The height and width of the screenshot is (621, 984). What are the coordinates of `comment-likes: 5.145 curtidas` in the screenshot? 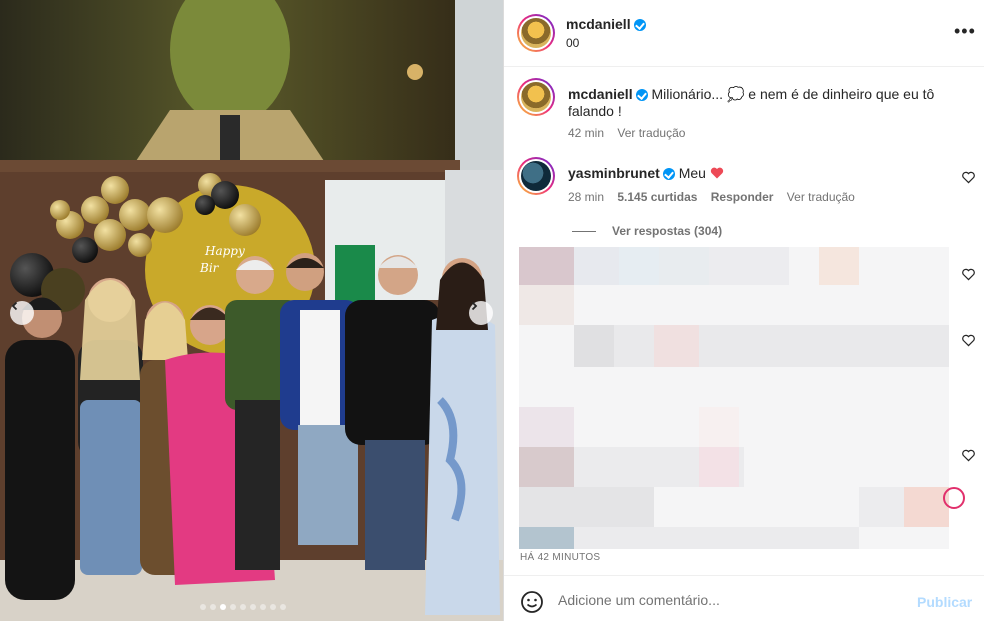 It's located at (657, 197).